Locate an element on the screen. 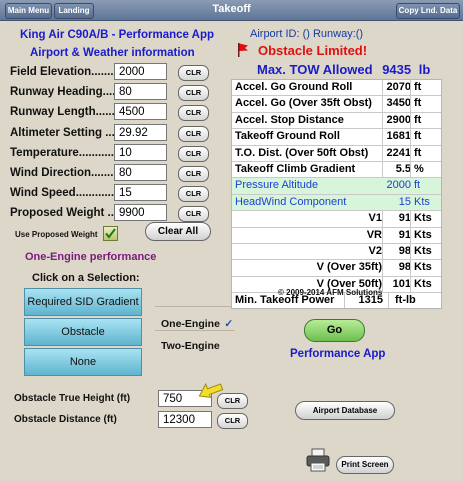  result-label: HeadWind Component is located at coordinates (291, 201).